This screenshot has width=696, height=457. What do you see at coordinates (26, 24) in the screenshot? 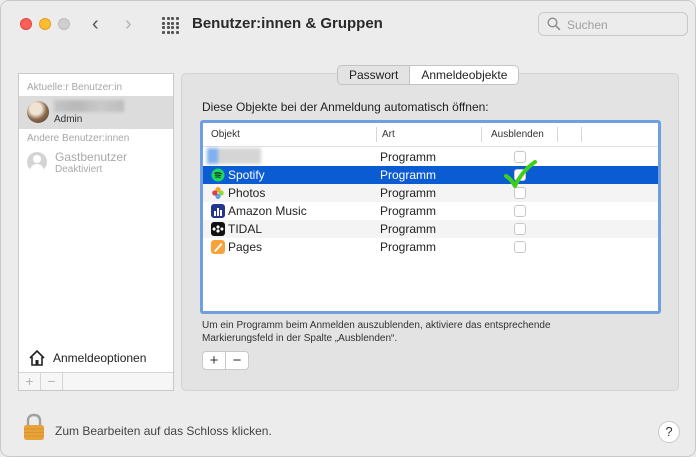
I see `close-window-button` at bounding box center [26, 24].